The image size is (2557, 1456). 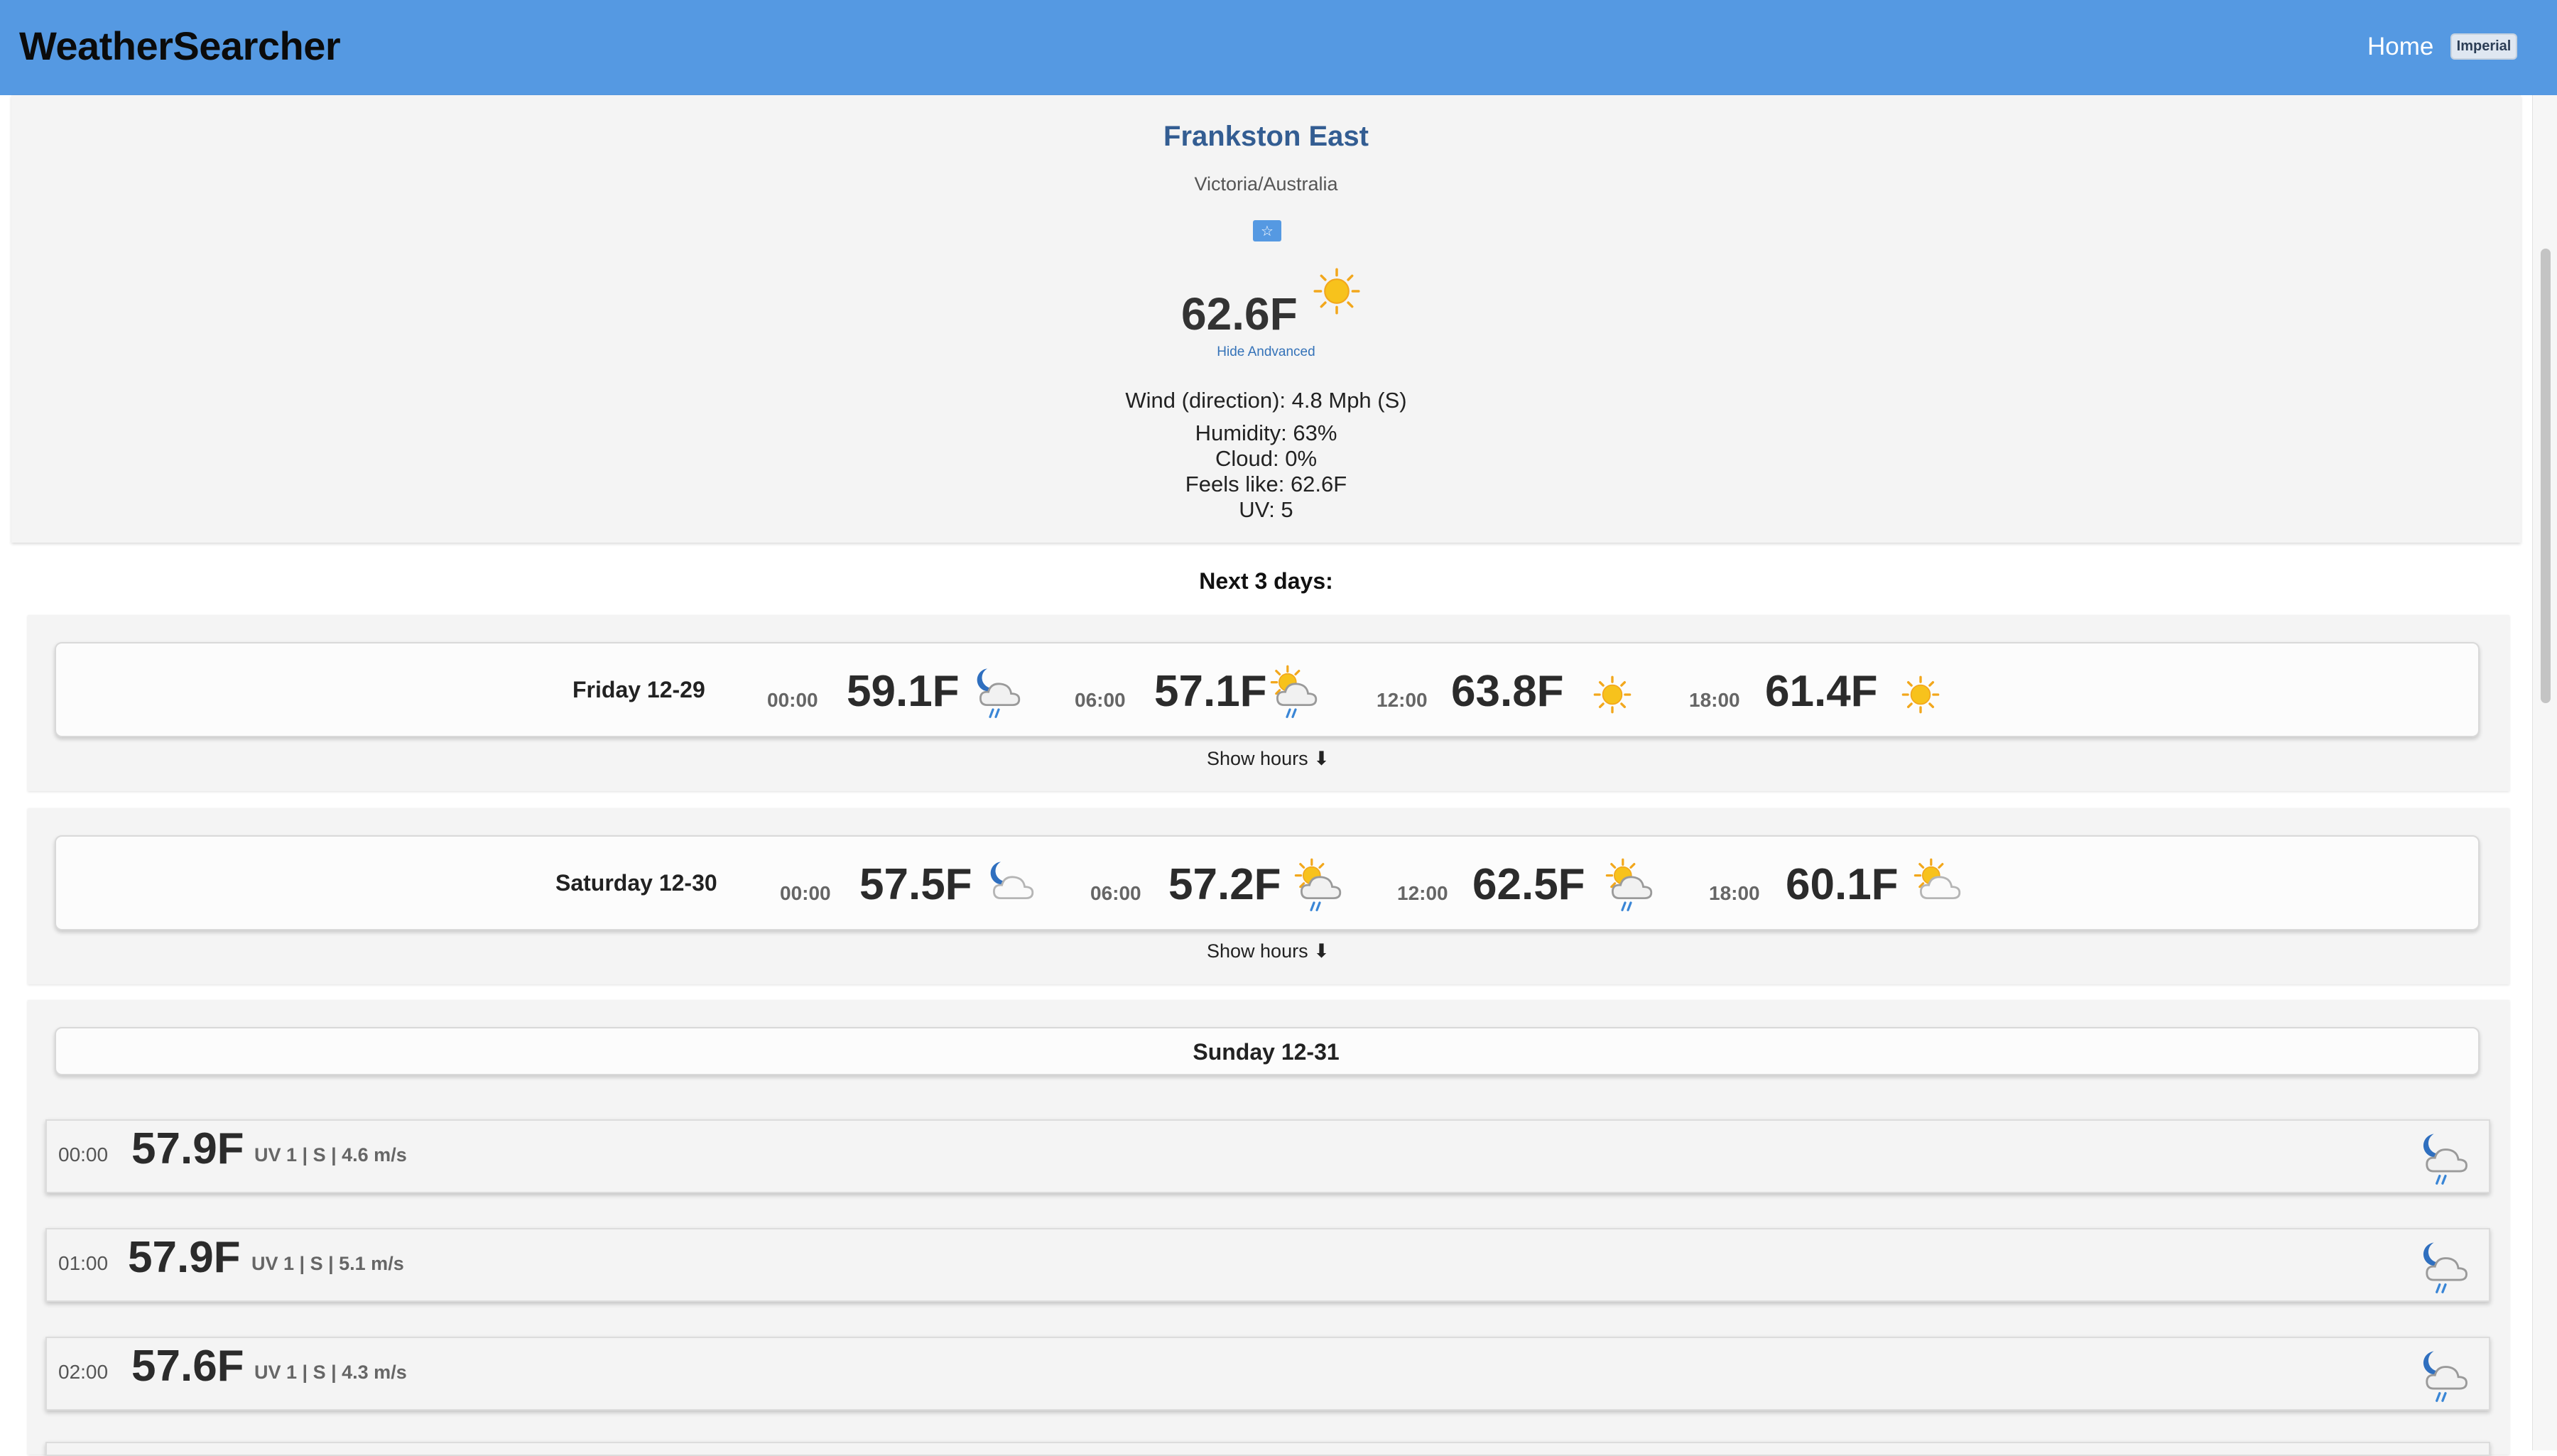 I want to click on scrollbar-thumb, so click(x=2546, y=476).